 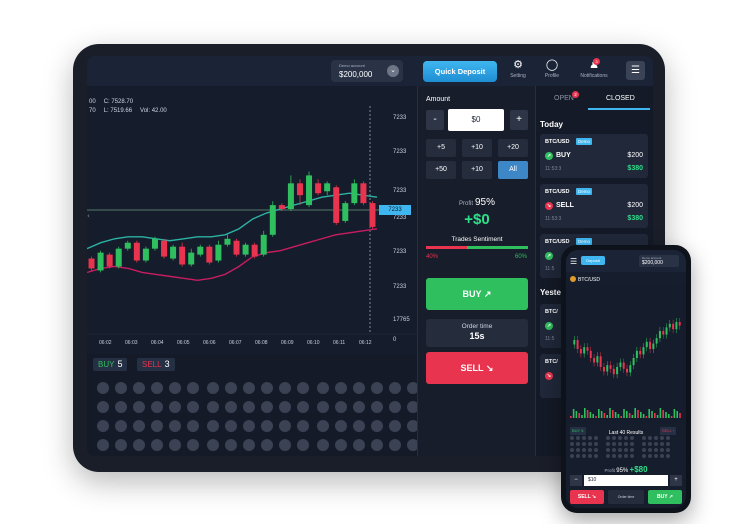 What do you see at coordinates (476, 120) in the screenshot?
I see `amount-input: $0` at bounding box center [476, 120].